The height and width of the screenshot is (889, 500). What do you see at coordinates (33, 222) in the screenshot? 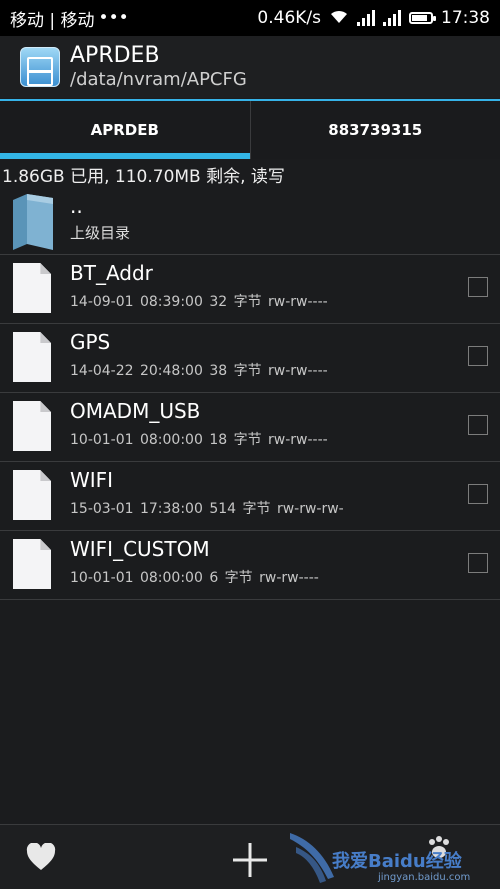
I see `folder-icon` at bounding box center [33, 222].